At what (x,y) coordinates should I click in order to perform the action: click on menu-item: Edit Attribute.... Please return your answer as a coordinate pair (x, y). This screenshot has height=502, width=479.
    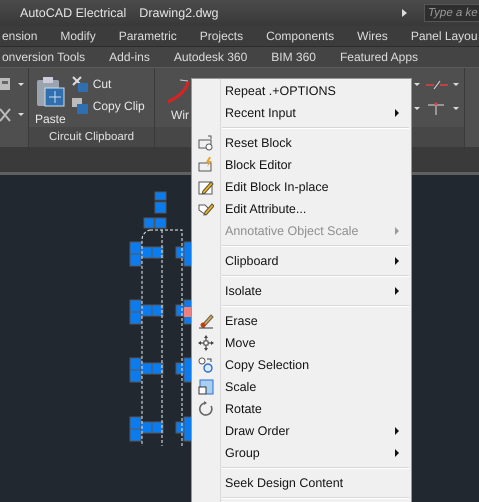
    Looking at the image, I should click on (301, 209).